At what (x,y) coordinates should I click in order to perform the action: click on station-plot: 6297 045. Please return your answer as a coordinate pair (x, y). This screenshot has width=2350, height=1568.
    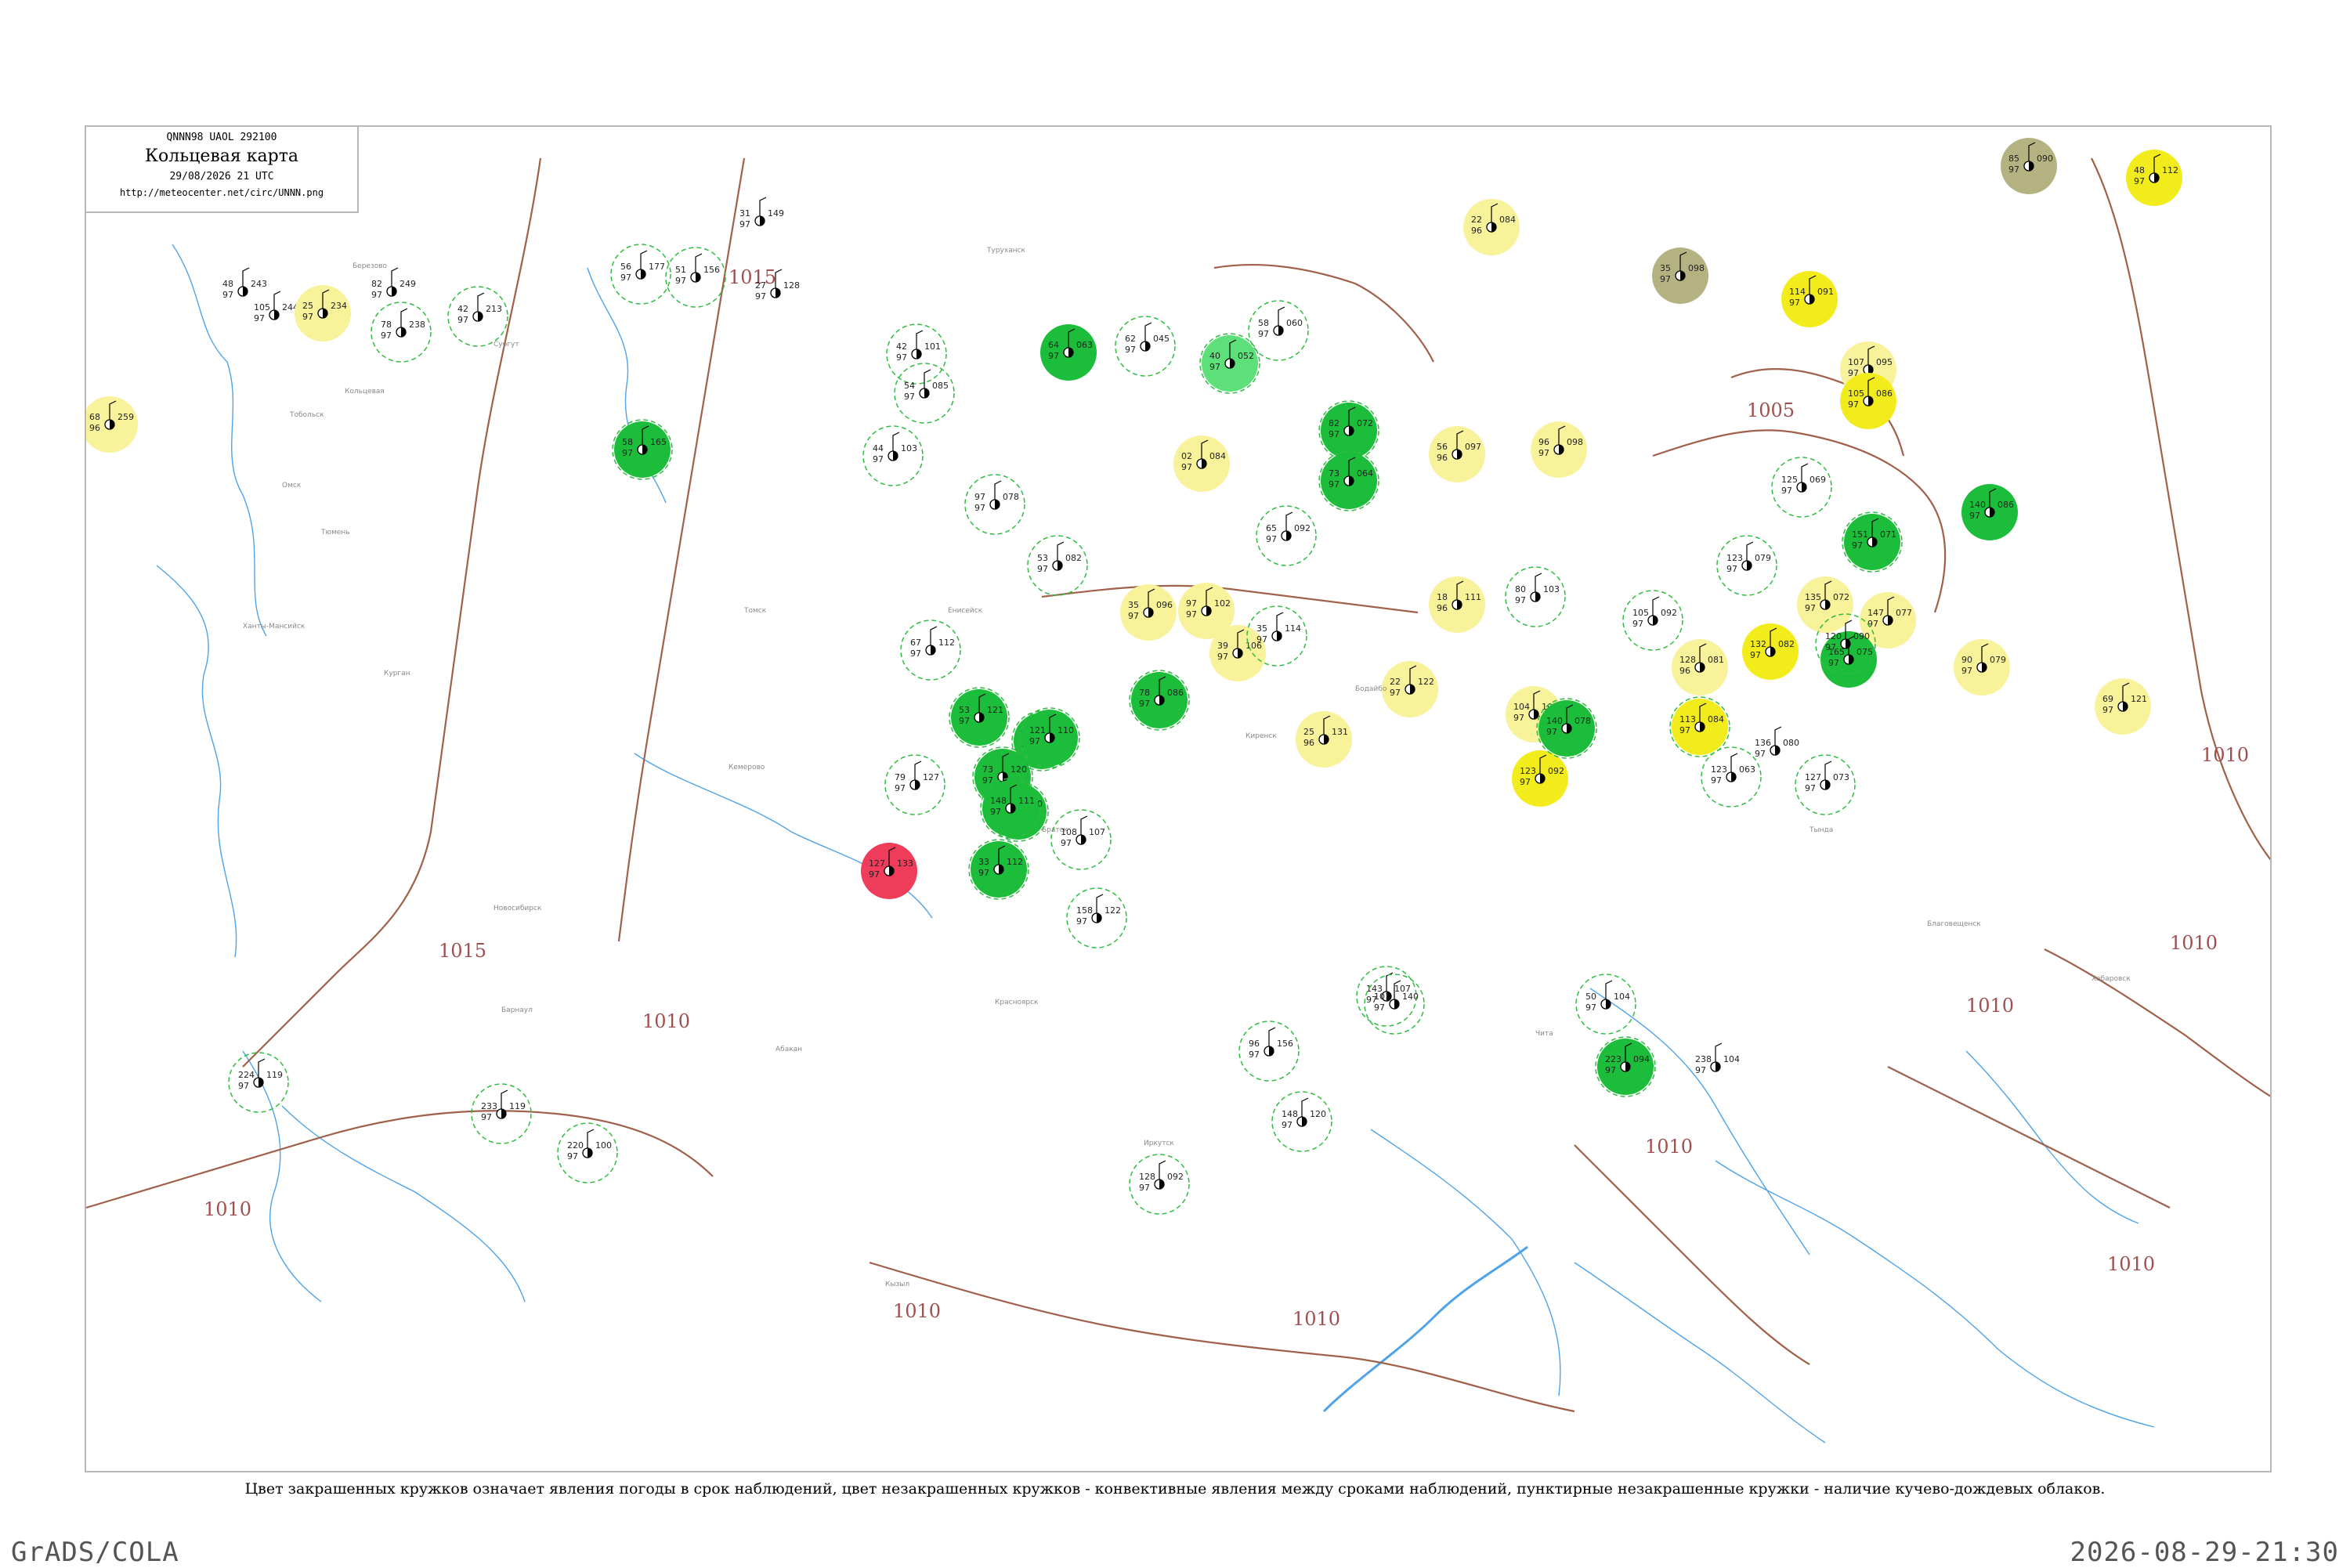
    Looking at the image, I should click on (1145, 346).